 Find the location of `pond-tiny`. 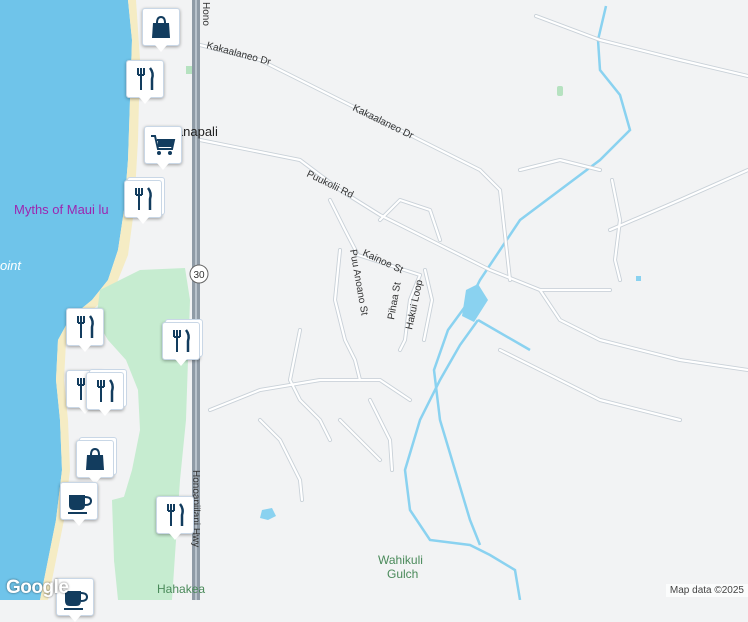

pond-tiny is located at coordinates (638, 278).